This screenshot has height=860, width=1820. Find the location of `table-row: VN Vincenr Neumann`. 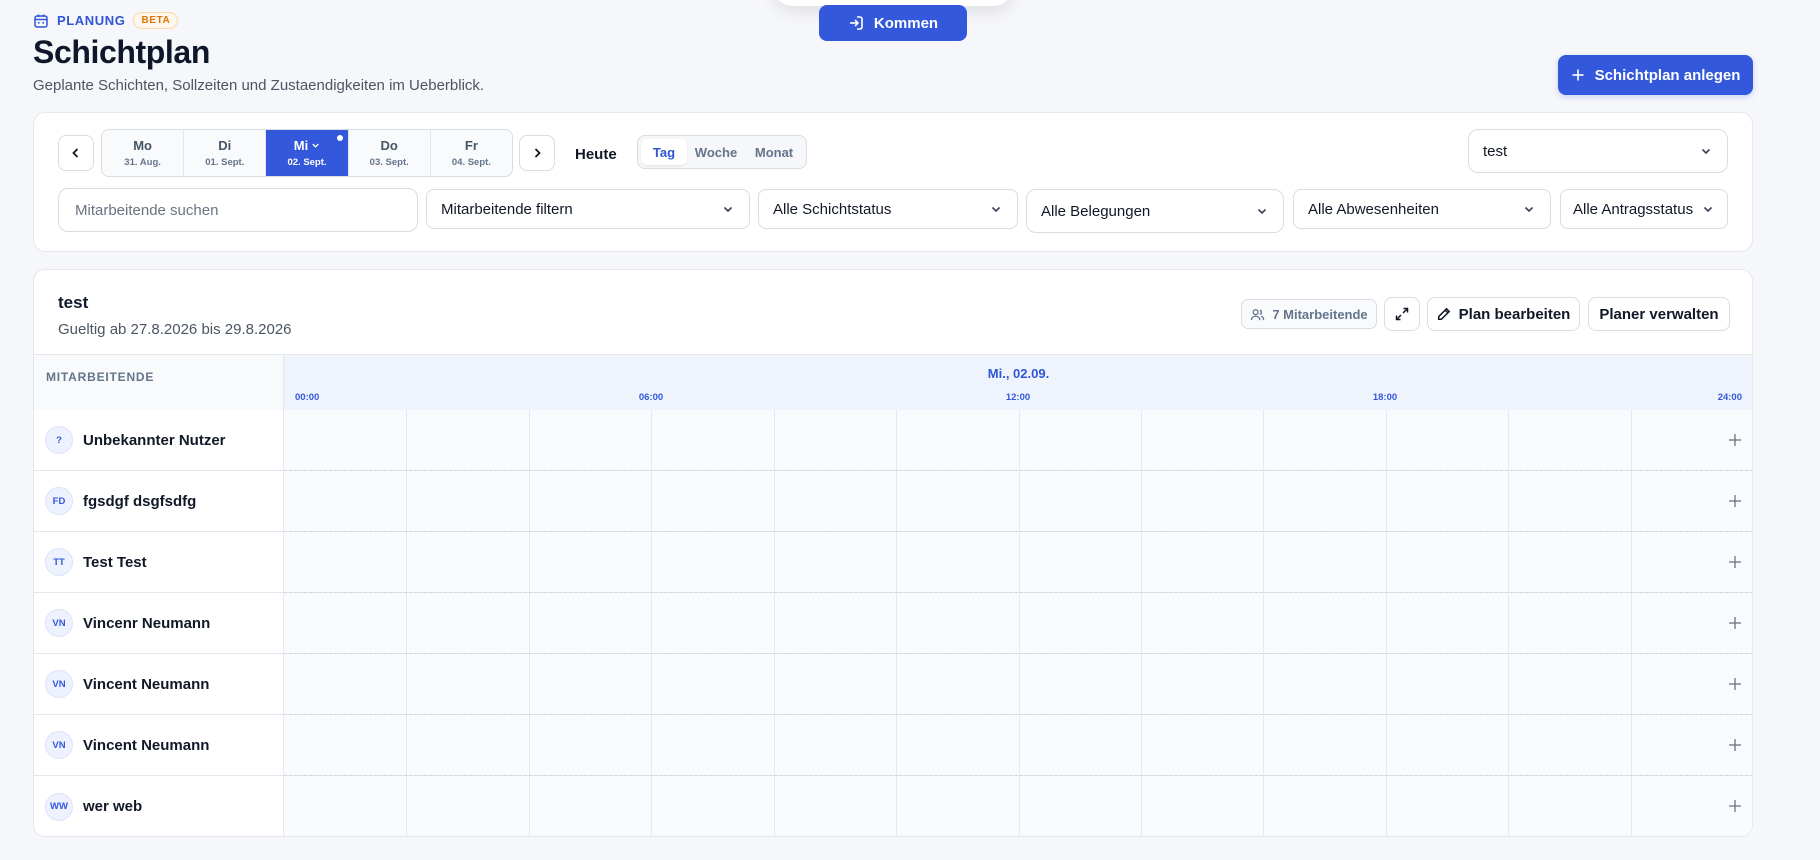

table-row: VN Vincenr Neumann is located at coordinates (893, 623).